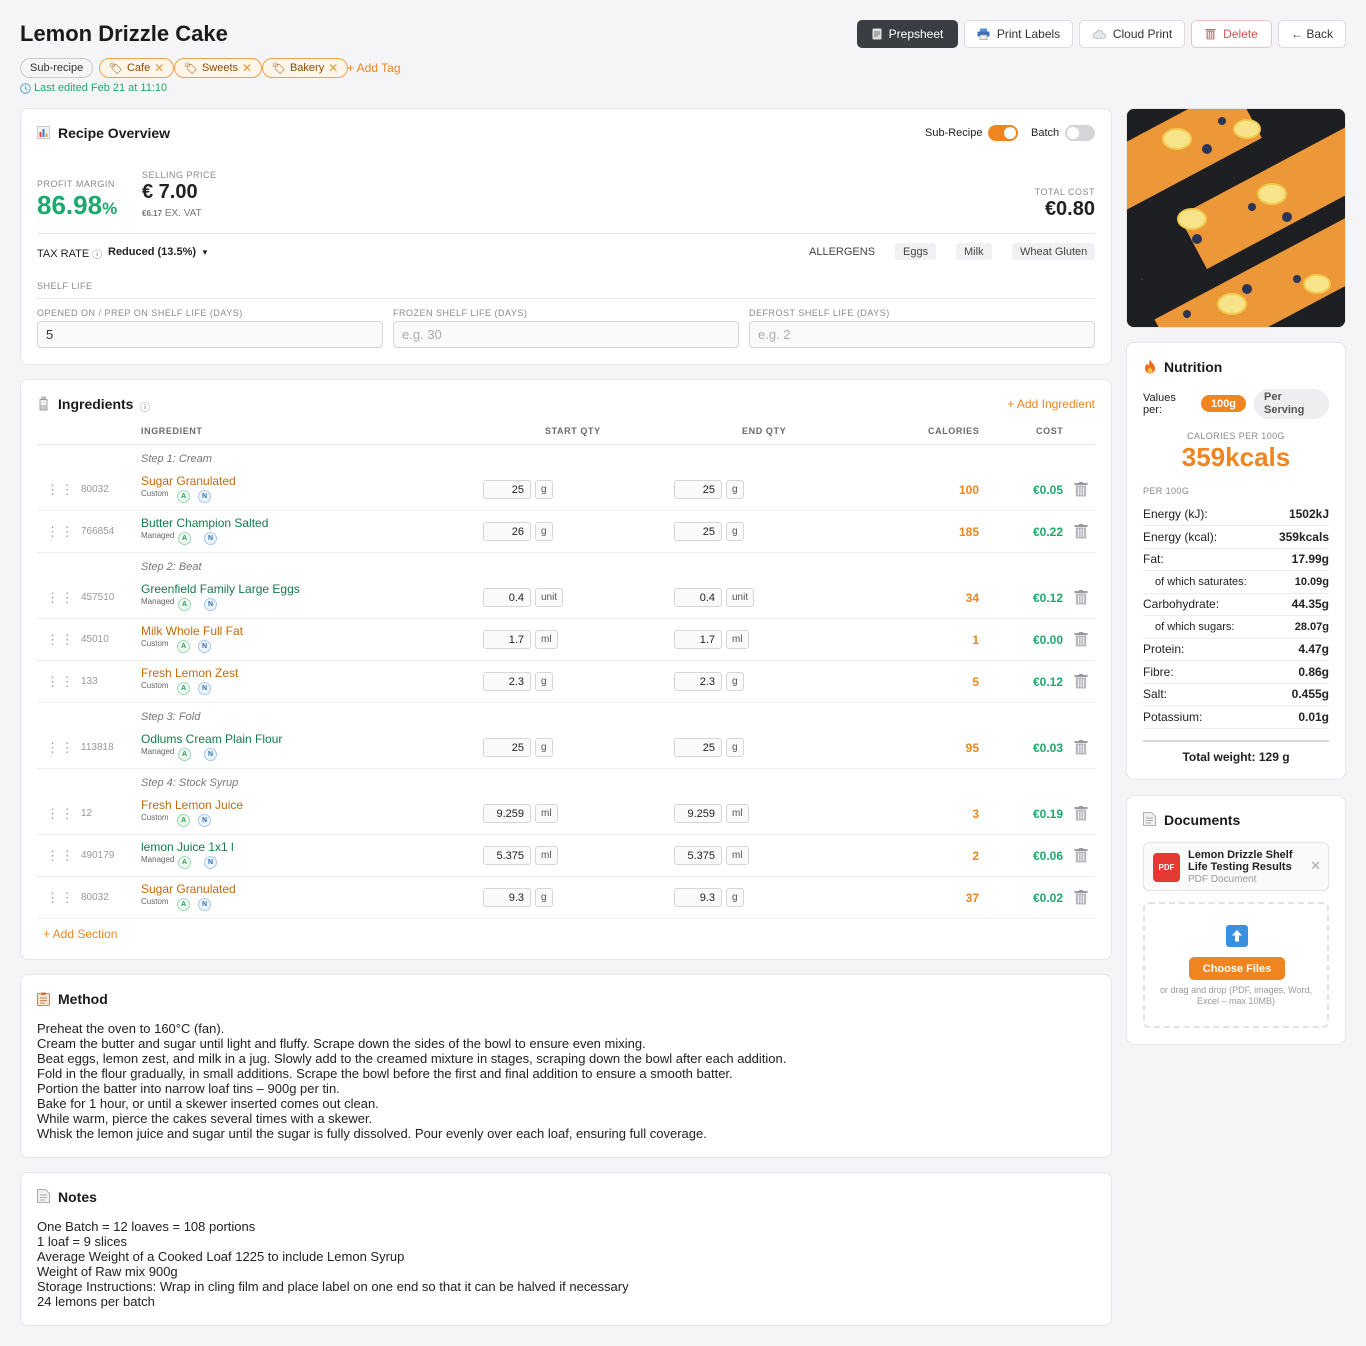 The height and width of the screenshot is (1346, 1366). What do you see at coordinates (211, 739) in the screenshot?
I see `ingredient-name: Odlums Cream Plain Flour` at bounding box center [211, 739].